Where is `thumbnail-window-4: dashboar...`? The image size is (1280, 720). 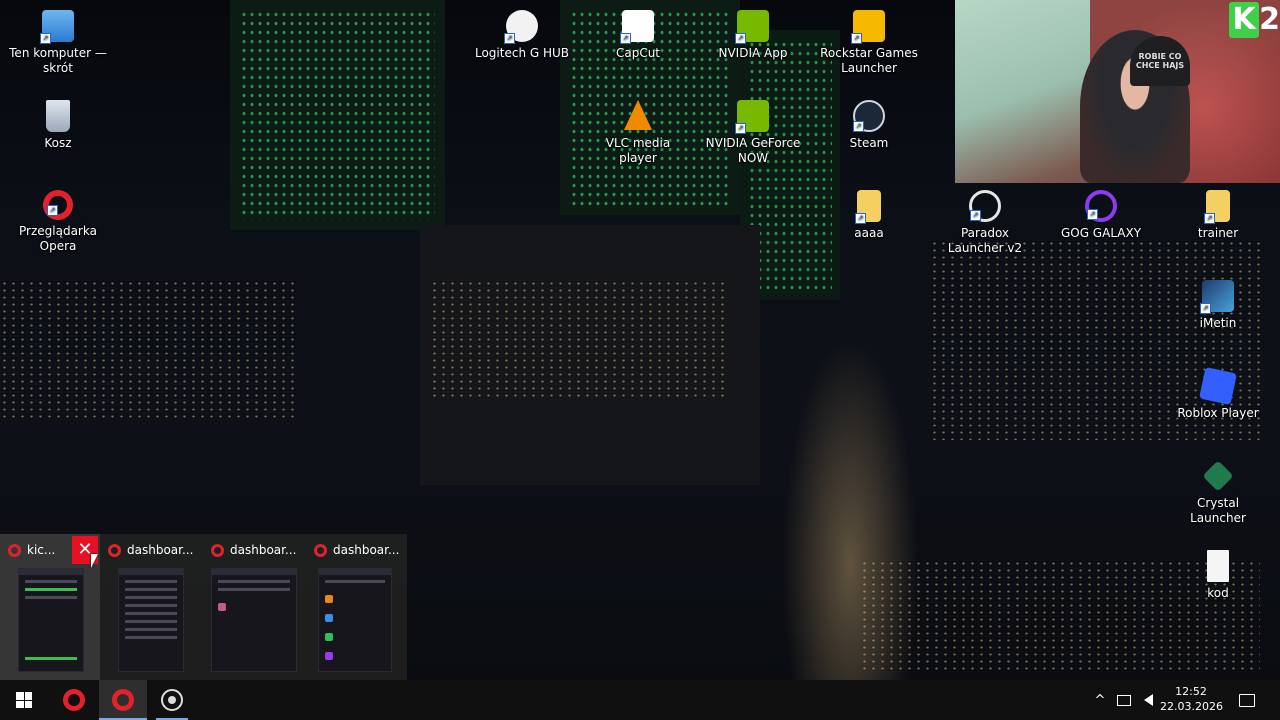
thumbnail-window-4: dashboar... is located at coordinates (356, 607).